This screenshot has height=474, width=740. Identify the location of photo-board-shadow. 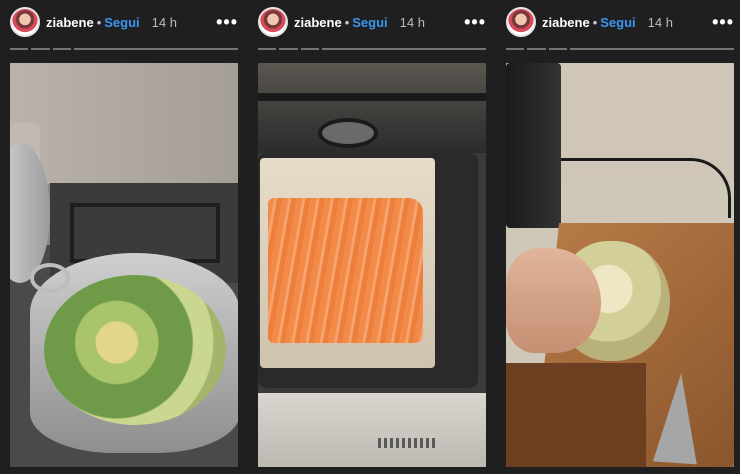
(576, 415).